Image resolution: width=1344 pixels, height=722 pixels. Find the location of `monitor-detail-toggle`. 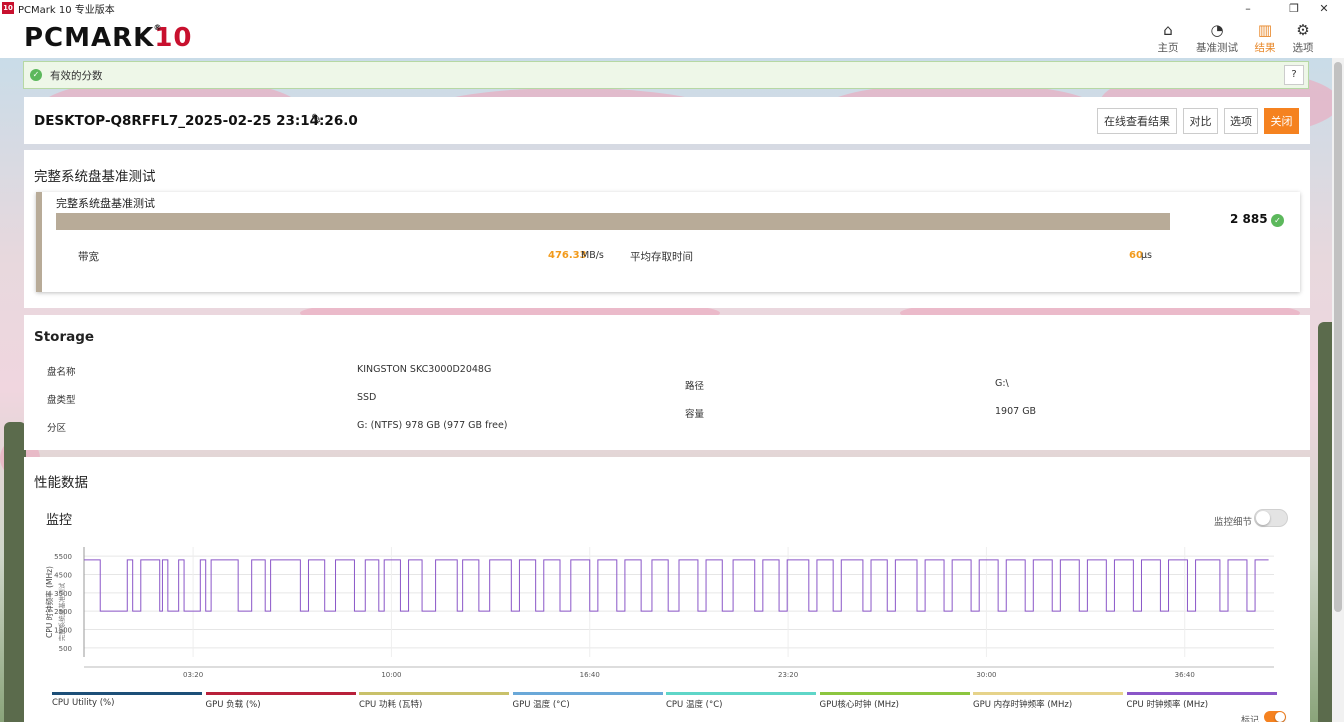

monitor-detail-toggle is located at coordinates (1271, 518).